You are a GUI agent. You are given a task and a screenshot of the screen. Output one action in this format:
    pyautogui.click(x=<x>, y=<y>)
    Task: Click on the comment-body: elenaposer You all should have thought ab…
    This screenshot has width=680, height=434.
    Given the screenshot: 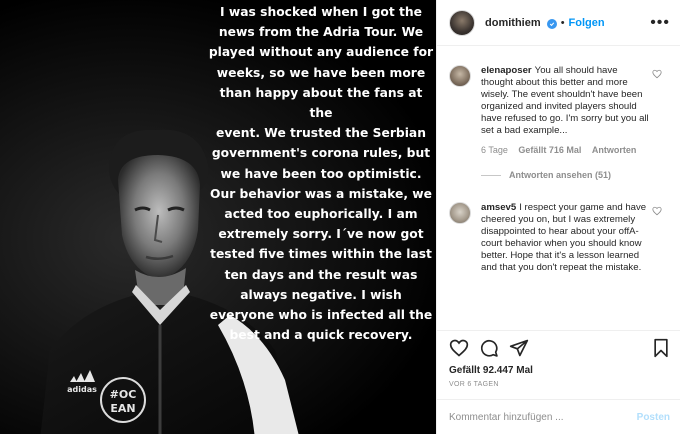 What is the action you would take?
    pyautogui.click(x=565, y=110)
    